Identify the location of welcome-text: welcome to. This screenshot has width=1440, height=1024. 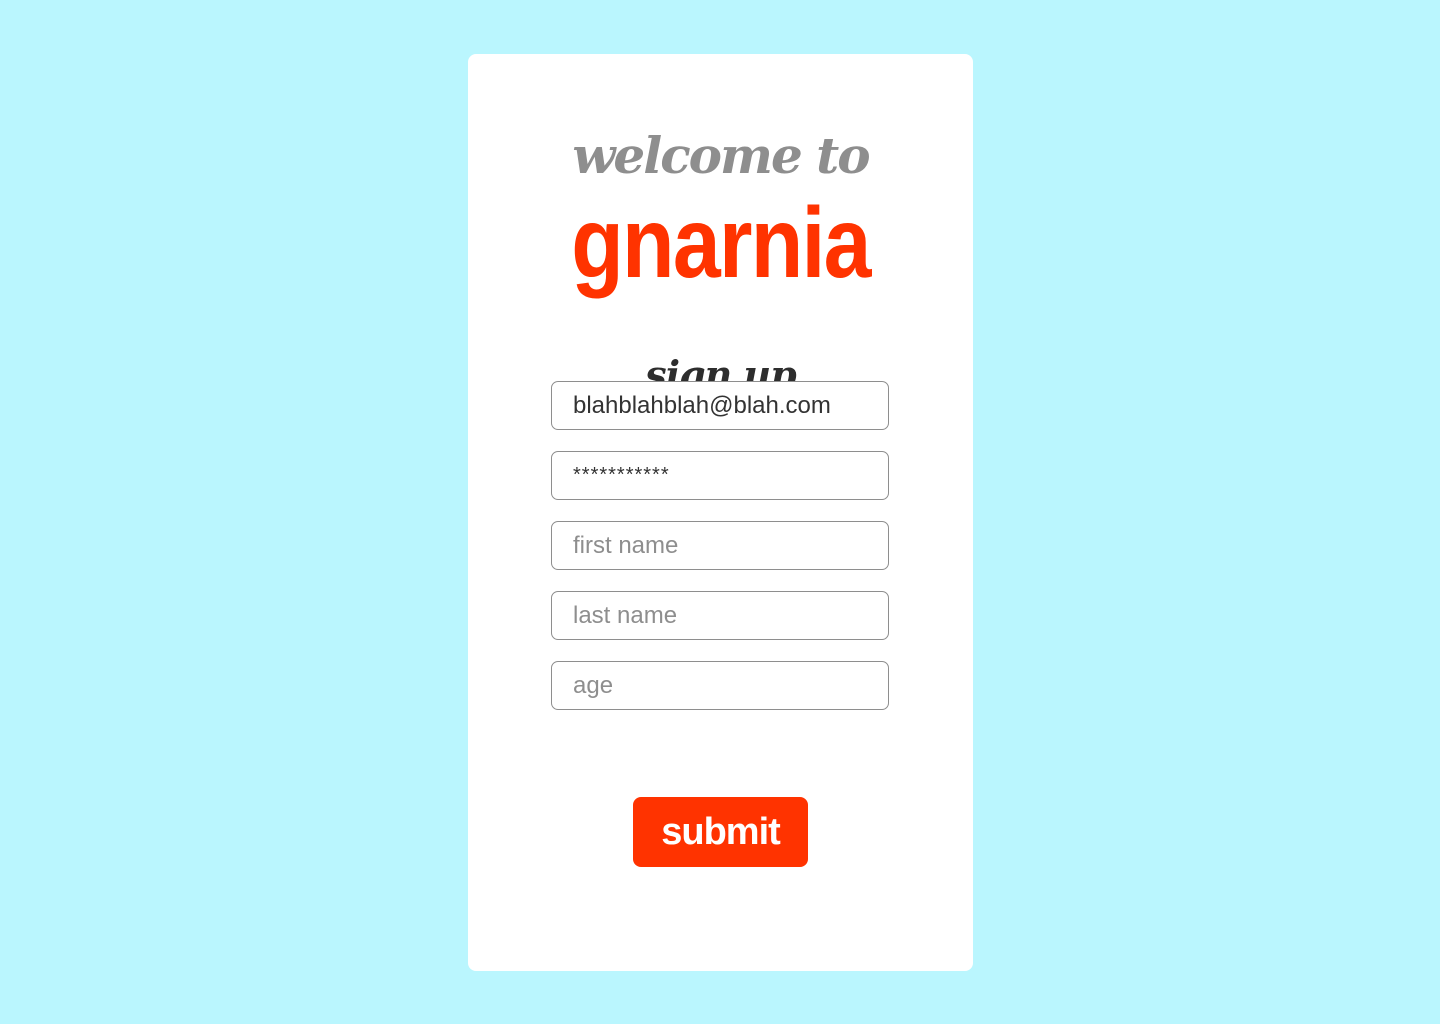
(721, 155).